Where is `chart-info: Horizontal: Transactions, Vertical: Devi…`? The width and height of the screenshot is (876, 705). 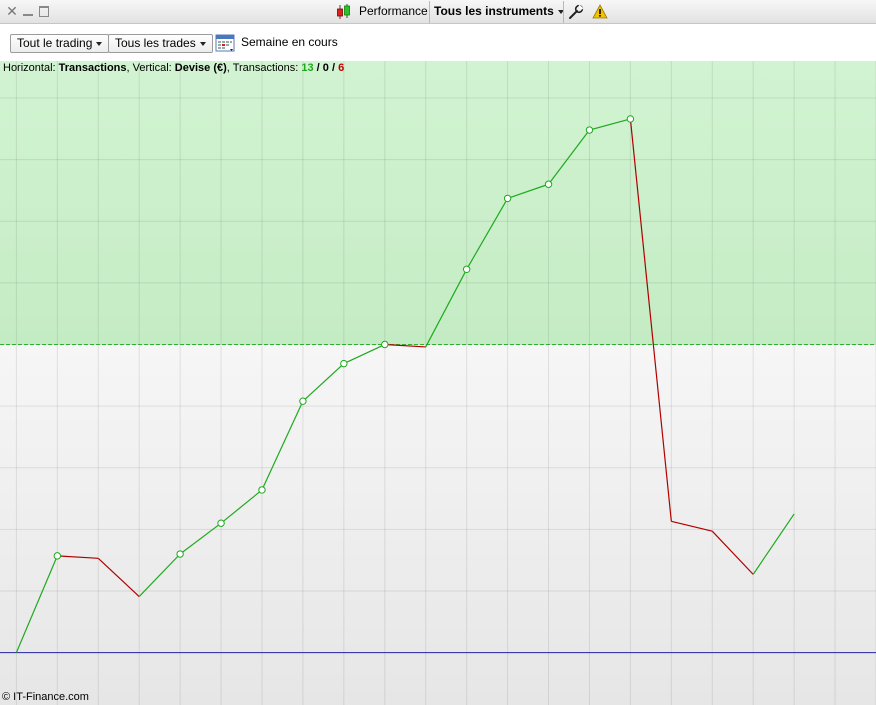 chart-info: Horizontal: Transactions, Vertical: Devi… is located at coordinates (173, 68).